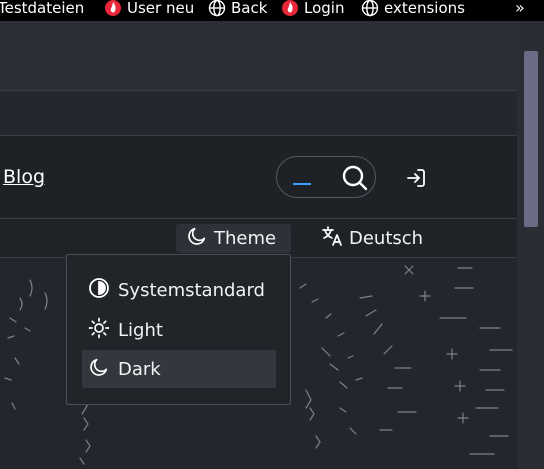  I want to click on search-icon, so click(355, 180).